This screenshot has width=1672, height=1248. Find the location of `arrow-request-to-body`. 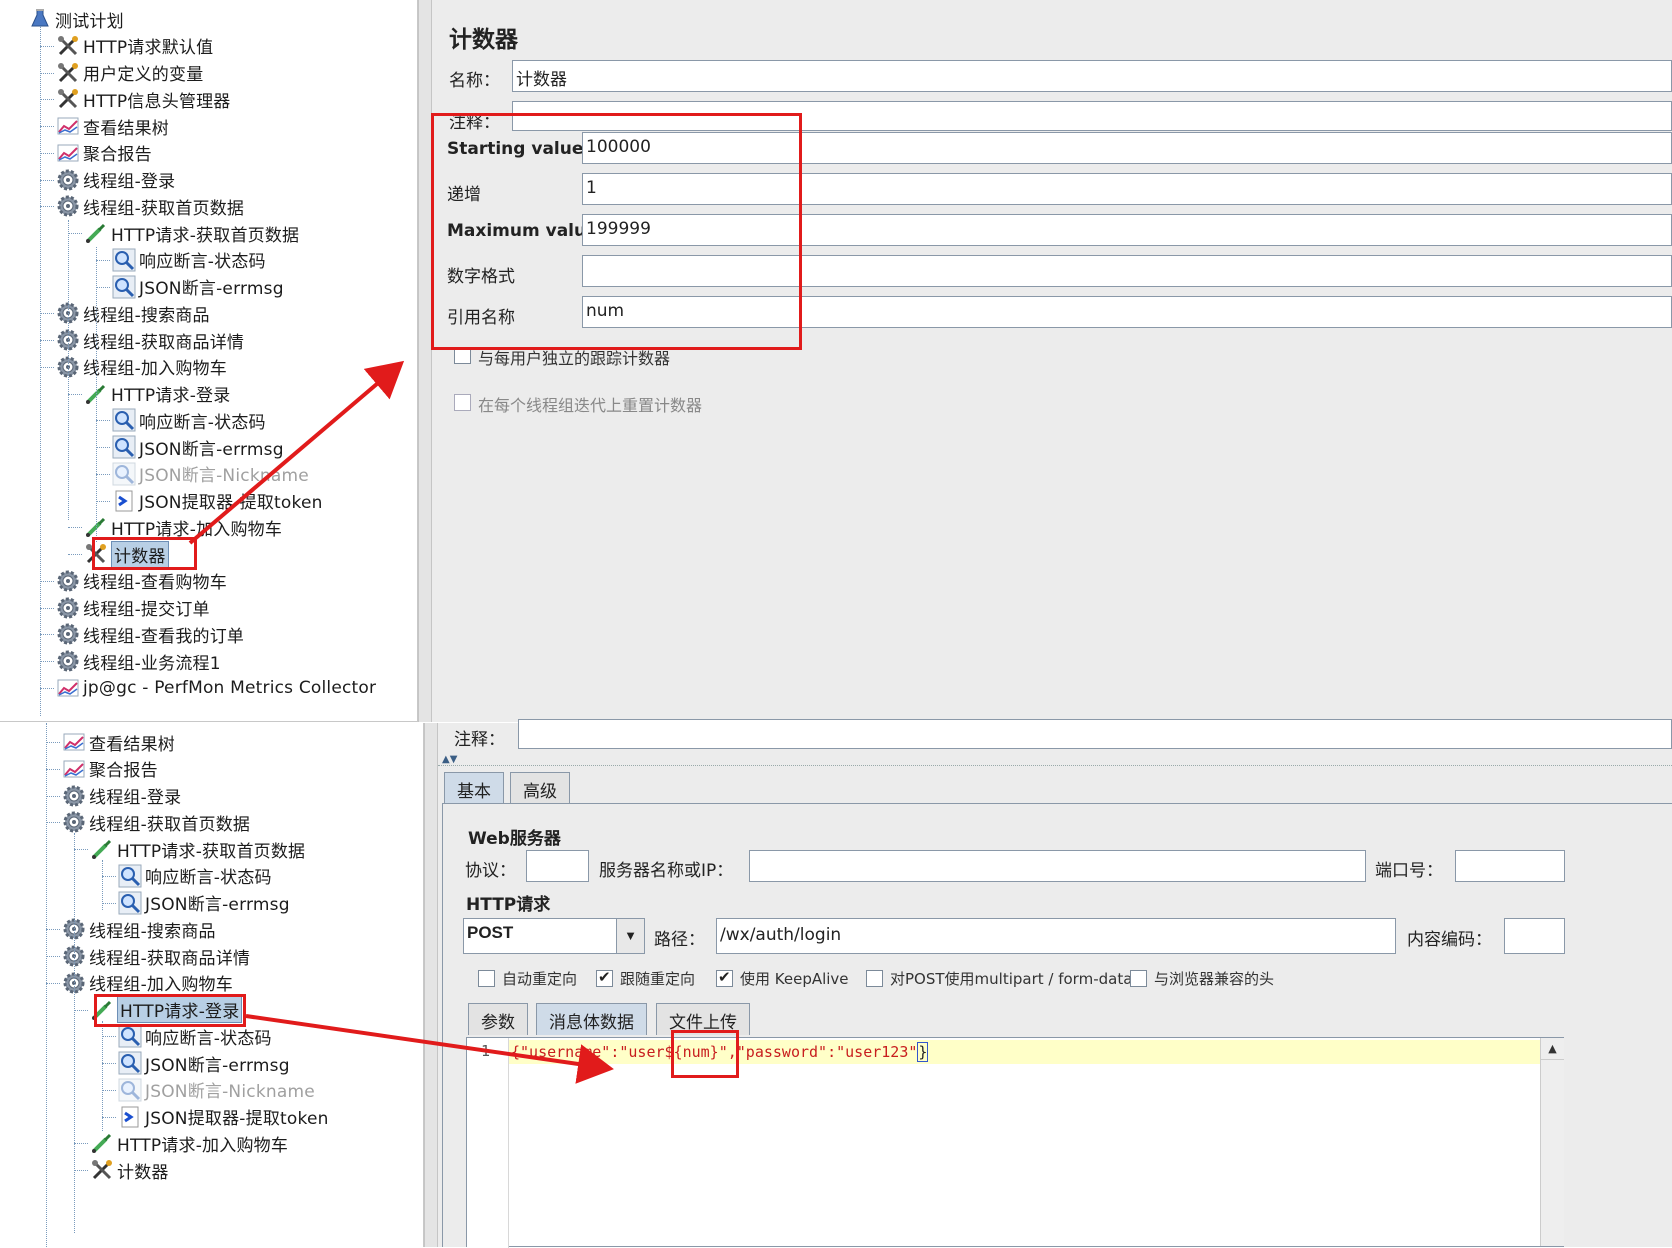

arrow-request-to-body is located at coordinates (429, 1049).